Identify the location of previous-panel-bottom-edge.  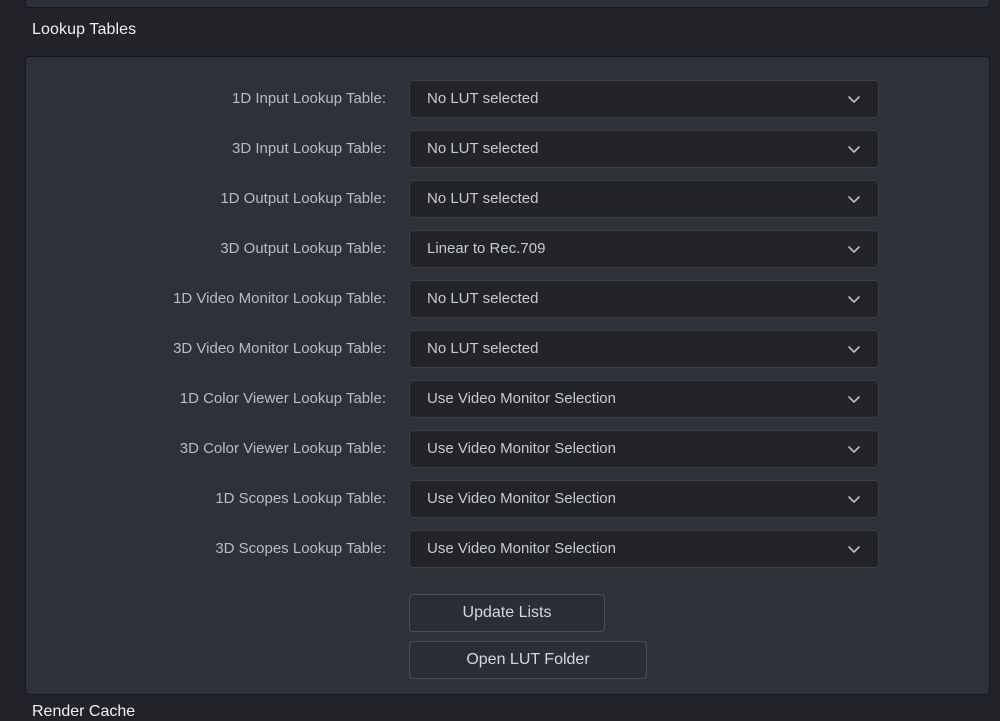
(507, 4).